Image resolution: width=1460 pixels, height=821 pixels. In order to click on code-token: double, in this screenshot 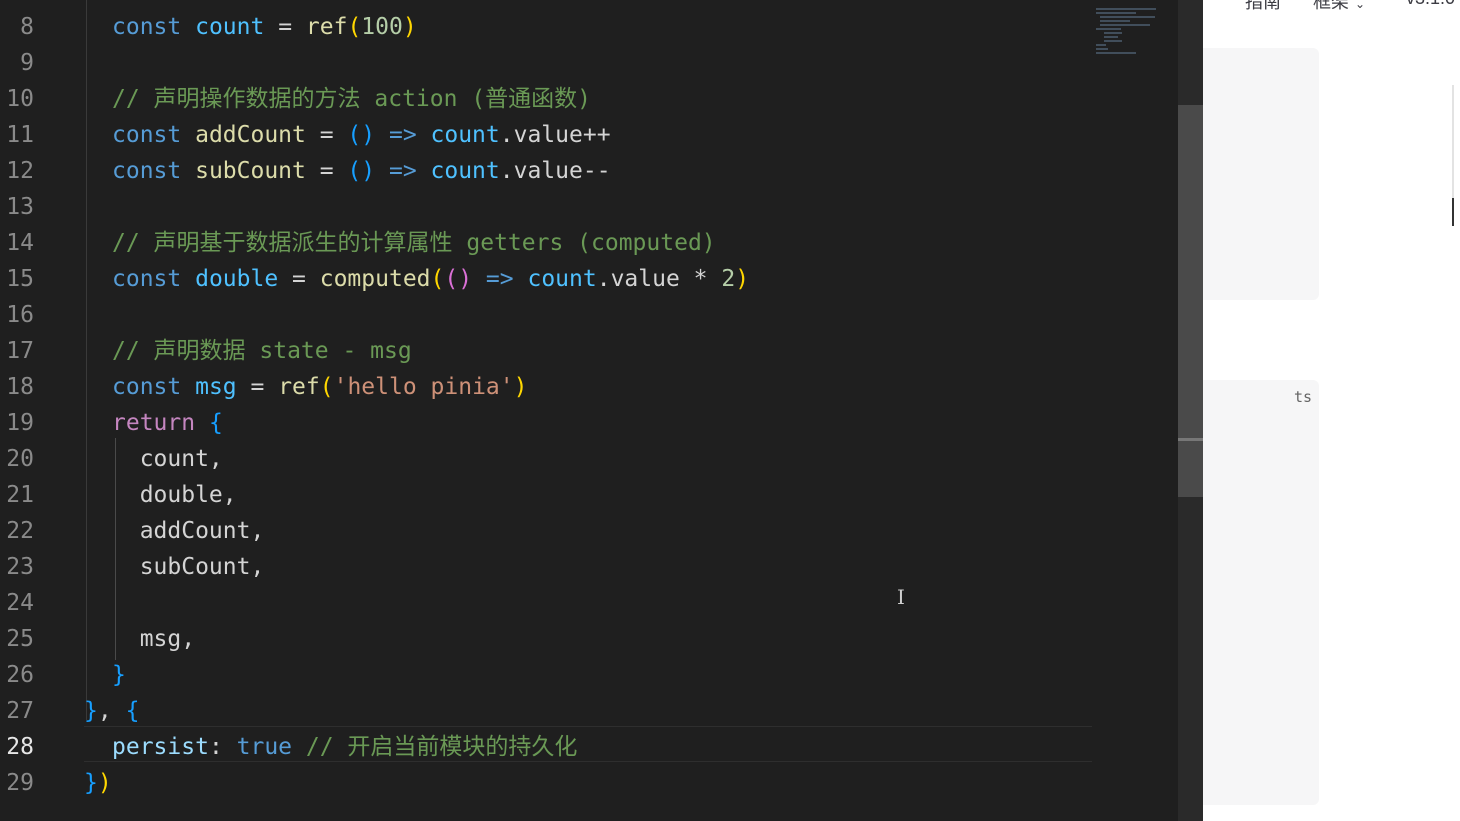, I will do `click(174, 495)`.